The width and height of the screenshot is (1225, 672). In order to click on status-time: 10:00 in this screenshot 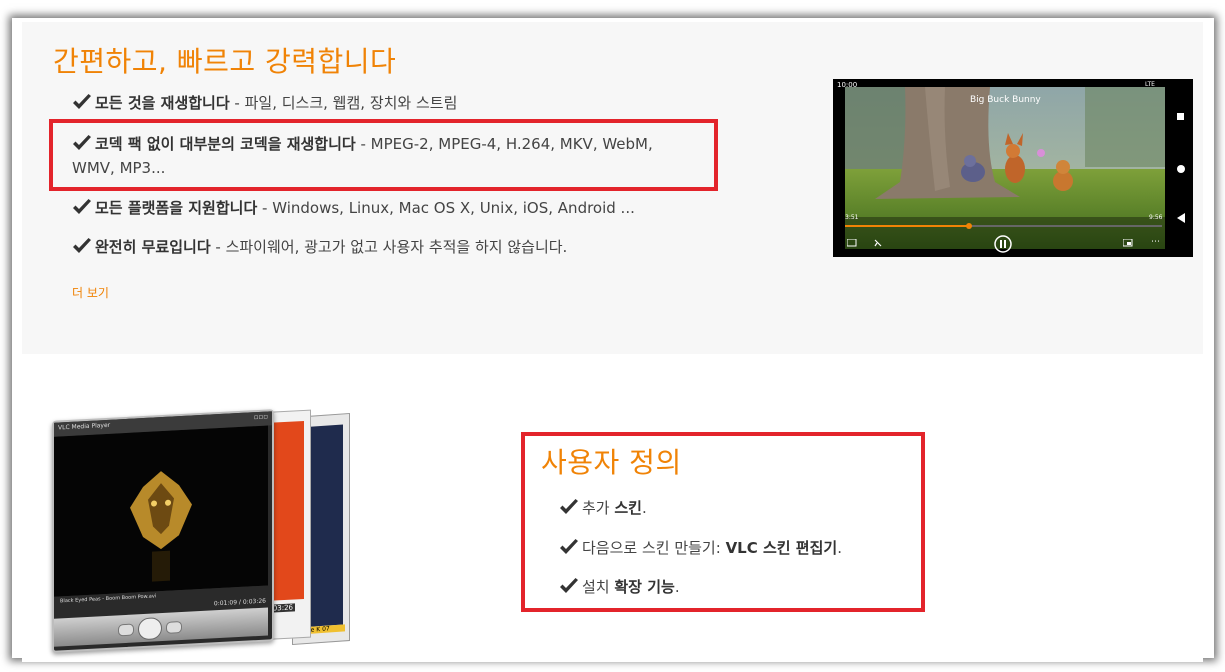, I will do `click(847, 85)`.